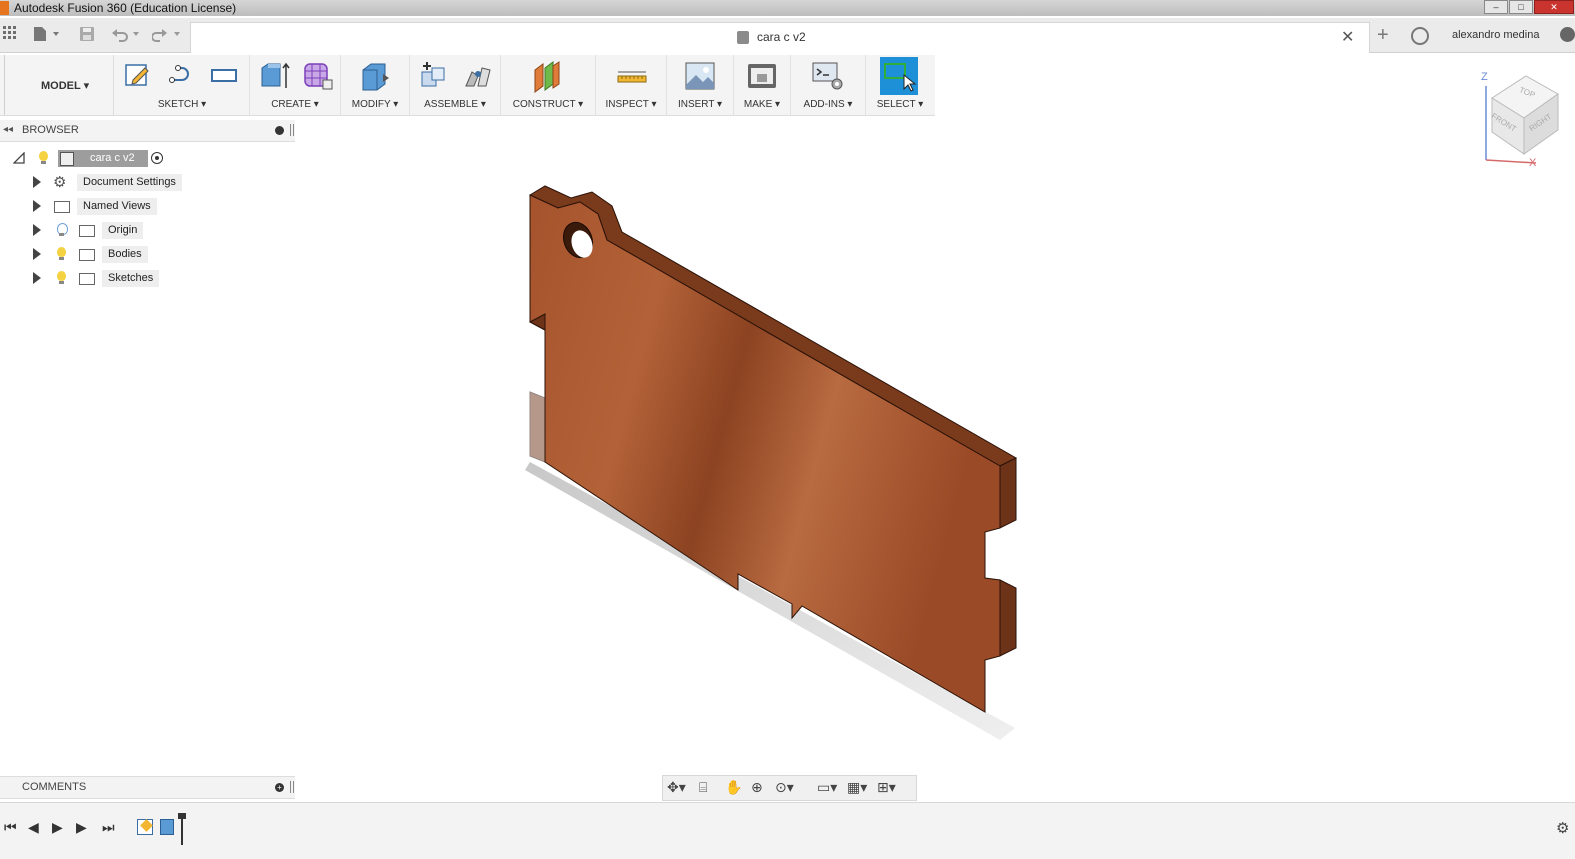 The width and height of the screenshot is (1575, 859). What do you see at coordinates (784, 787) in the screenshot?
I see `fit-zoom-icon: ⊙▾` at bounding box center [784, 787].